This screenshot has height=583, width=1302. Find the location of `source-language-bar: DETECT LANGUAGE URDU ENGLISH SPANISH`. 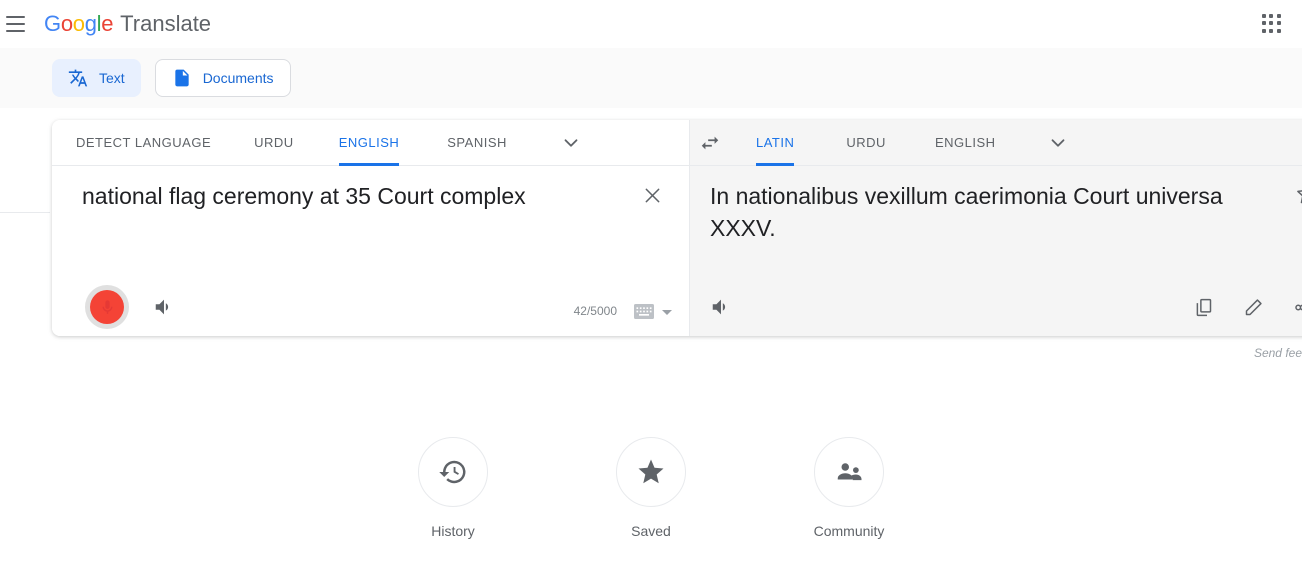

source-language-bar: DETECT LANGUAGE URDU ENGLISH SPANISH is located at coordinates (370, 143).